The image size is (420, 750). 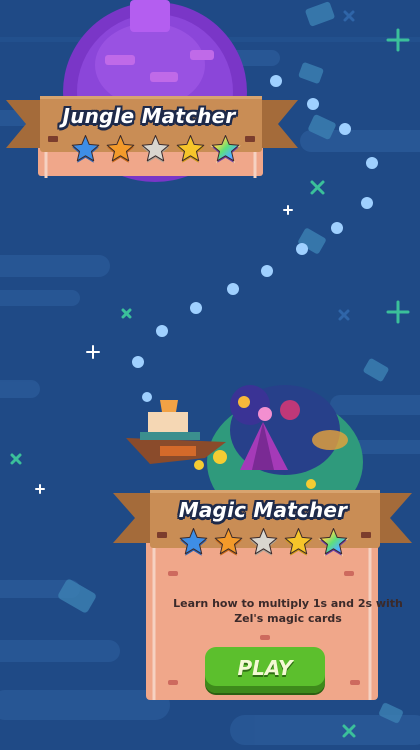 I want to click on level-title: Jungle Matcher, so click(x=149, y=116).